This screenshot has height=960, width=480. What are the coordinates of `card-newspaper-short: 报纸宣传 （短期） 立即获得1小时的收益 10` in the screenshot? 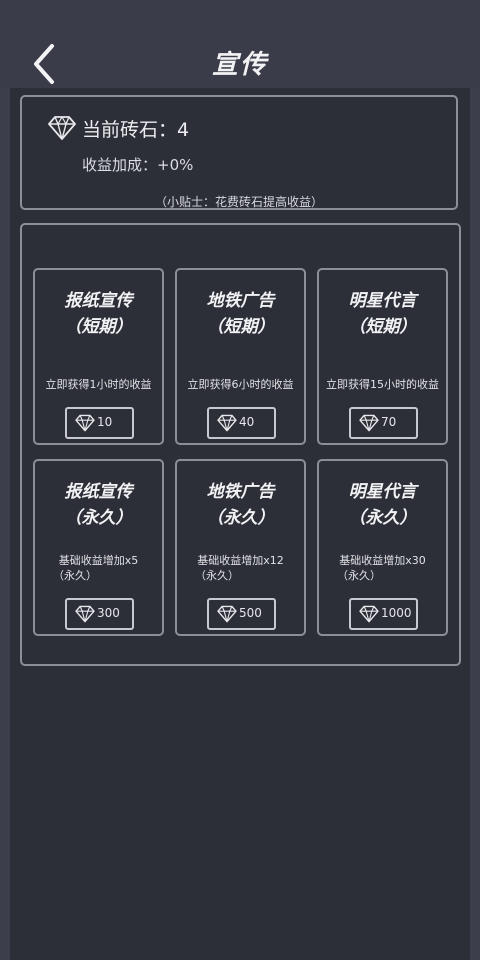 It's located at (98, 356).